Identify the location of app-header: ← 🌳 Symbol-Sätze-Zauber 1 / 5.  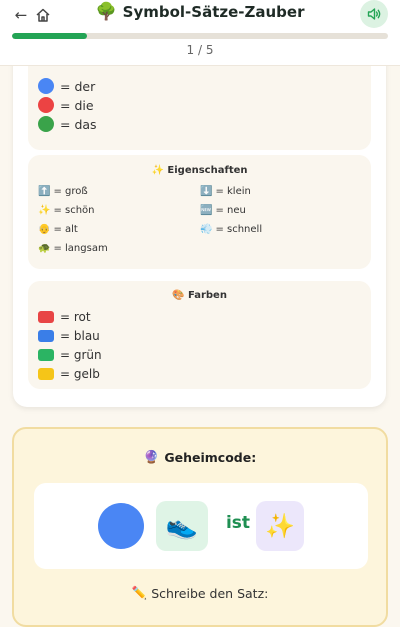
(200, 33).